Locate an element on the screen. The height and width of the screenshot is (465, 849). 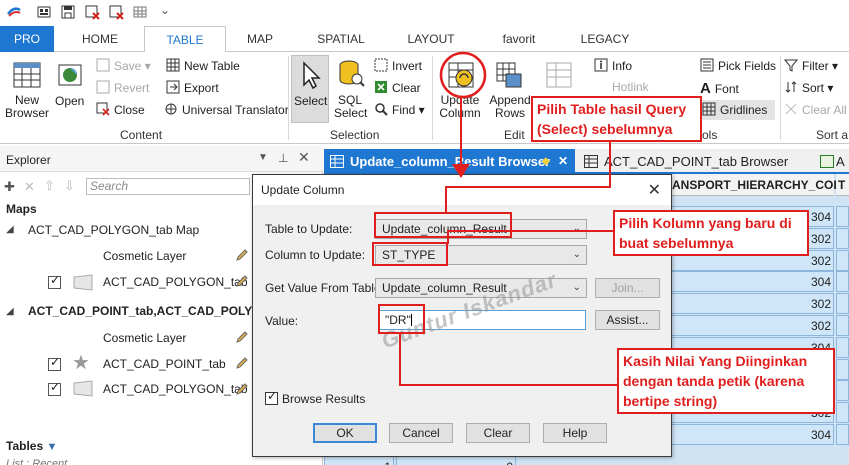
revert-button: Revert is located at coordinates (122, 87).